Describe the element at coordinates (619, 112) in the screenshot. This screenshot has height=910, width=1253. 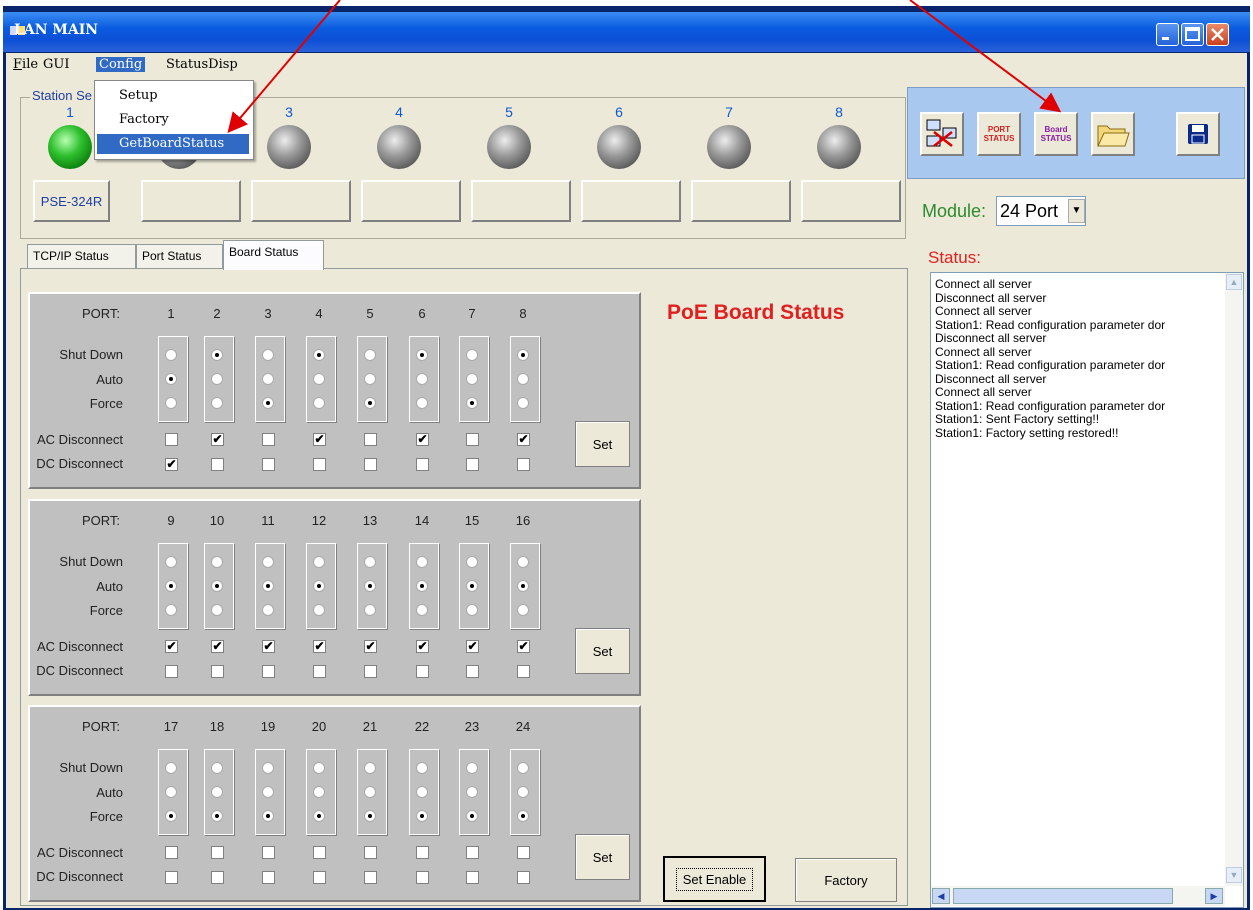
I see `station-number: 6` at that location.